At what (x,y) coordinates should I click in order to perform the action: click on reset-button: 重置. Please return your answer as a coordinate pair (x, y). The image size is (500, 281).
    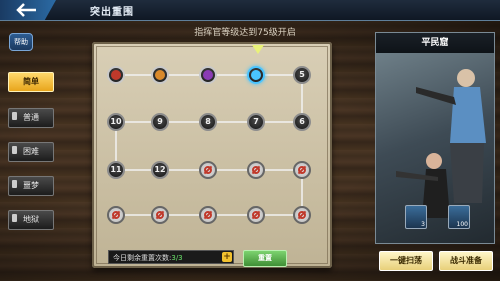
    Looking at the image, I should click on (265, 258).